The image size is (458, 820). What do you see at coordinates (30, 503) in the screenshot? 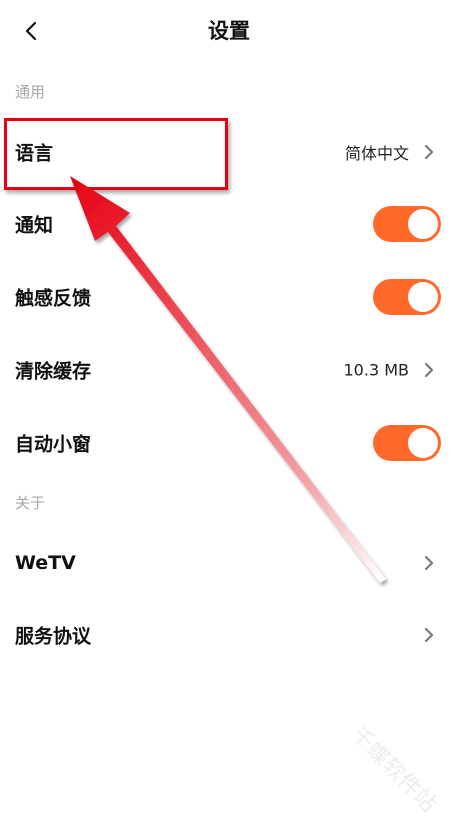
I see `section-label-about: 关于` at bounding box center [30, 503].